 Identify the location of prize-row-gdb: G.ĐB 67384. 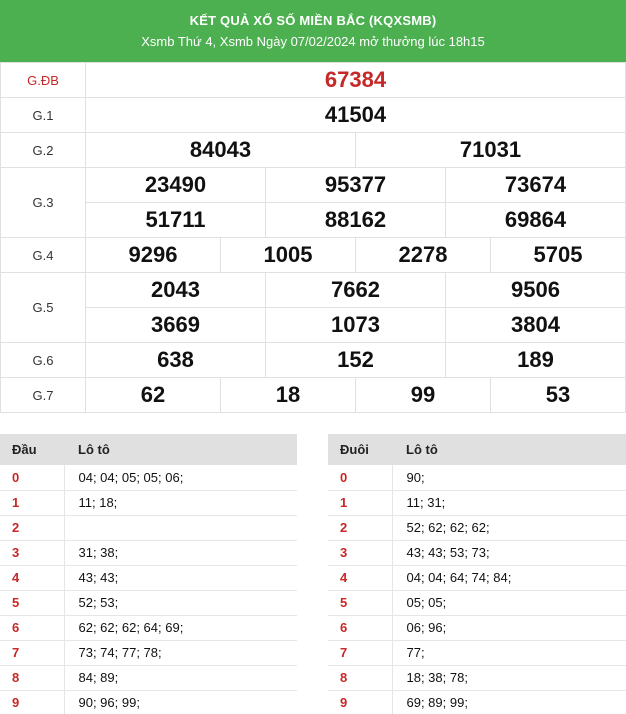
(313, 80).